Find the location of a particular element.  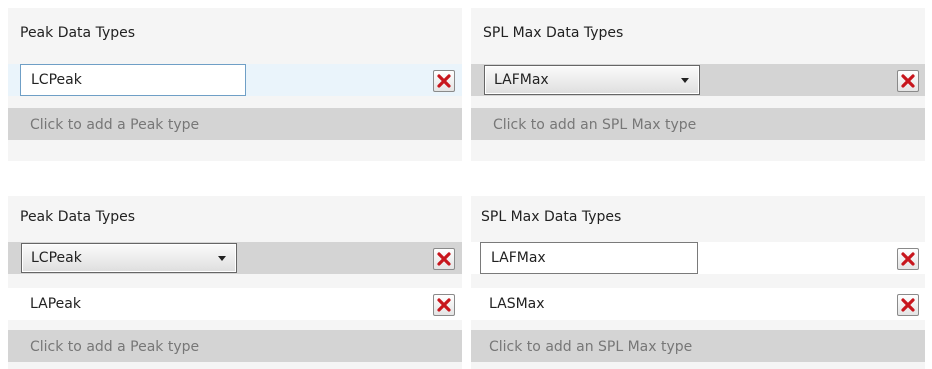

list-item: LAPeak is located at coordinates (235, 304).